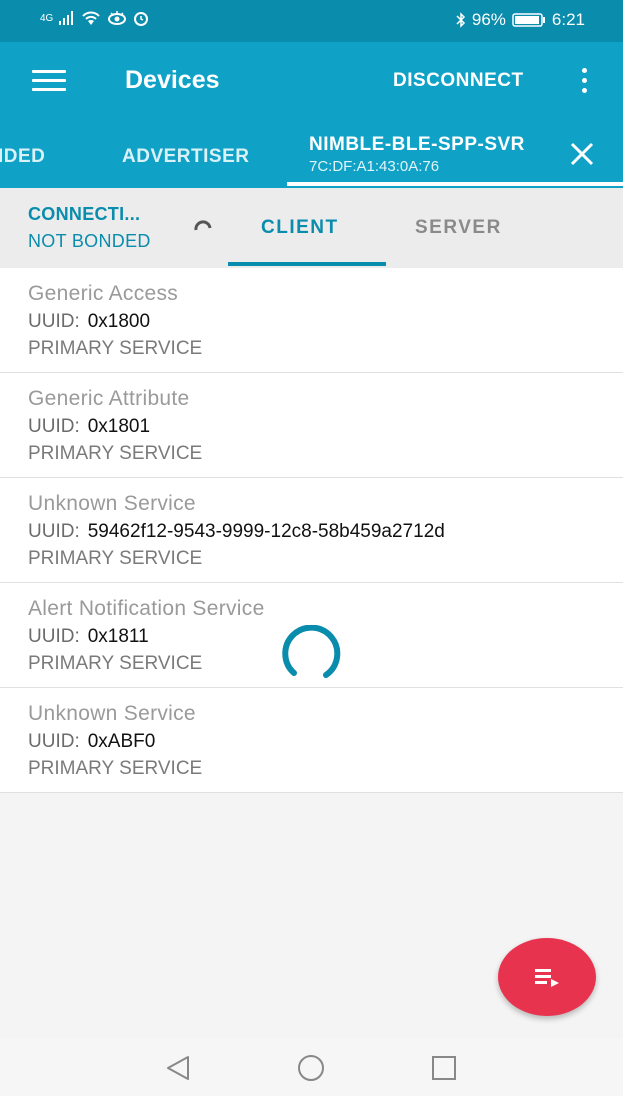  Describe the element at coordinates (311, 82) in the screenshot. I see `app-toolbar: Devices DISCONNECT` at that location.